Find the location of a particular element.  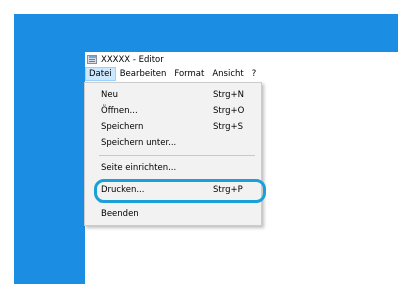

menu-item-speichern: Speichern Strg+S is located at coordinates (173, 127).